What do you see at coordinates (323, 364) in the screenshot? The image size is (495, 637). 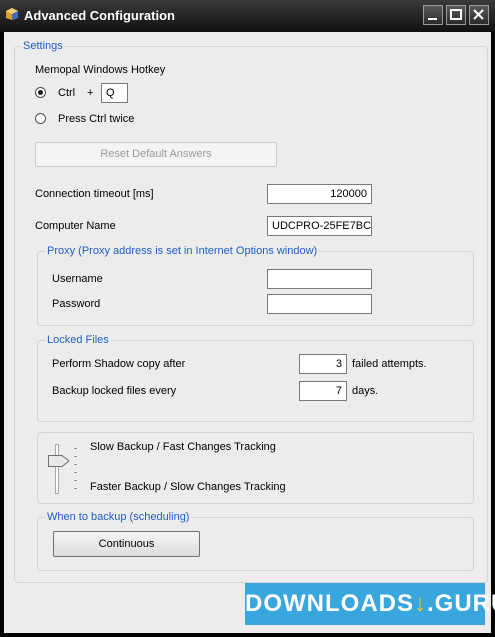 I see `shadow-copy-attempts-input: 3` at bounding box center [323, 364].